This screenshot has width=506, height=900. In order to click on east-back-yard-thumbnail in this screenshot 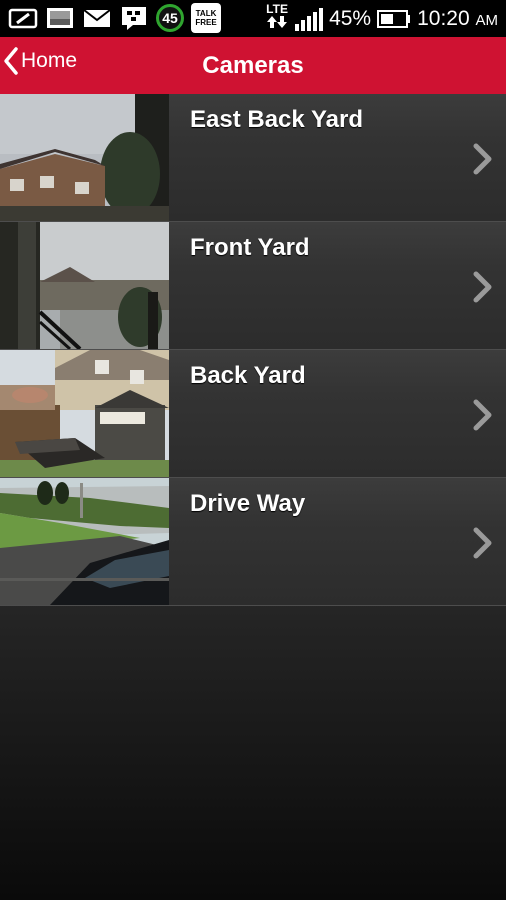, I will do `click(84, 157)`.